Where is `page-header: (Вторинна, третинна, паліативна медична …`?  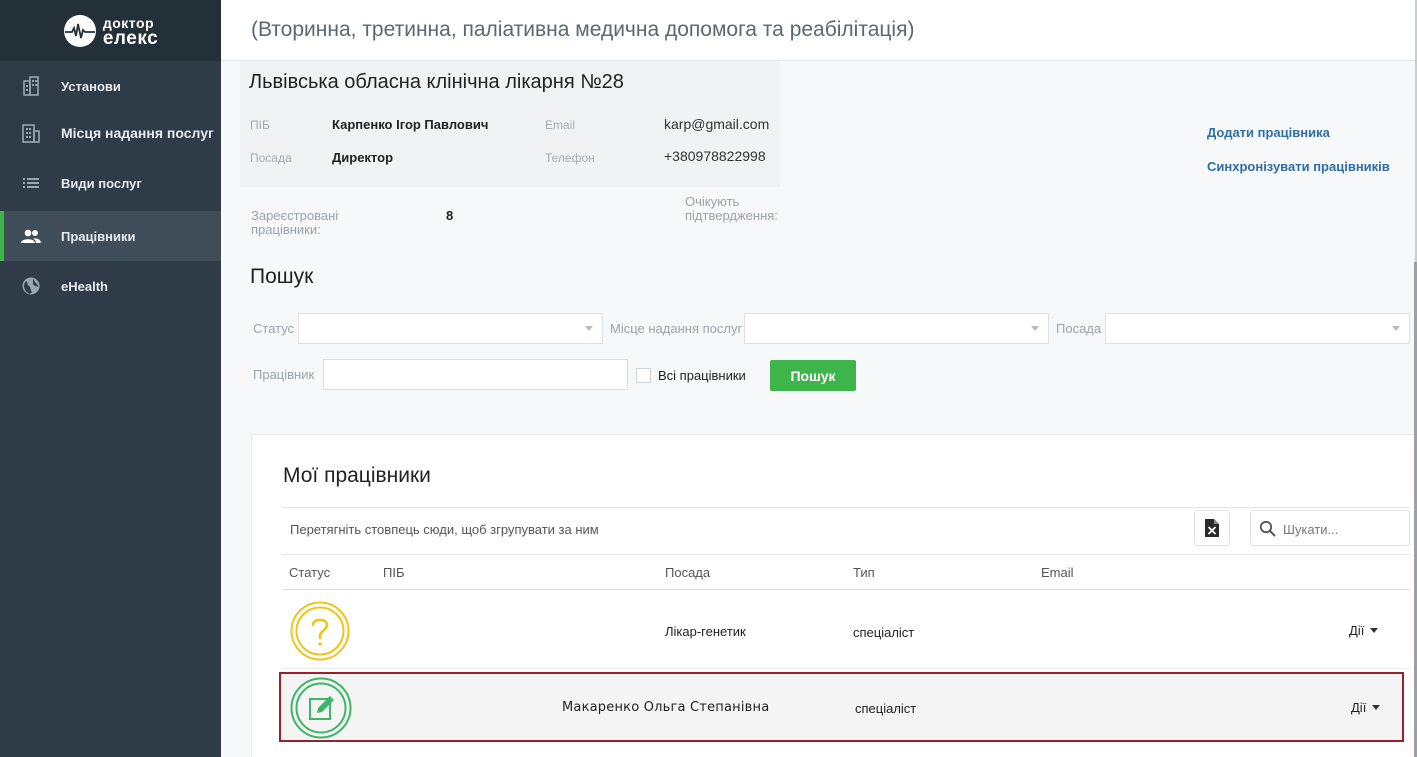 page-header: (Вторинна, третинна, паліативна медична … is located at coordinates (819, 30).